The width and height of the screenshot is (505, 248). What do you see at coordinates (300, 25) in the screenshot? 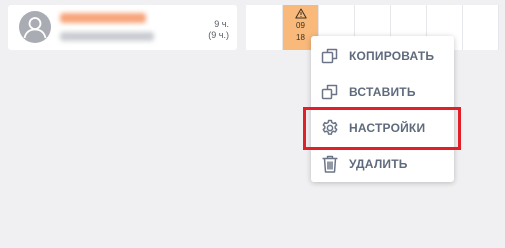
I see `shift-start: 09` at bounding box center [300, 25].